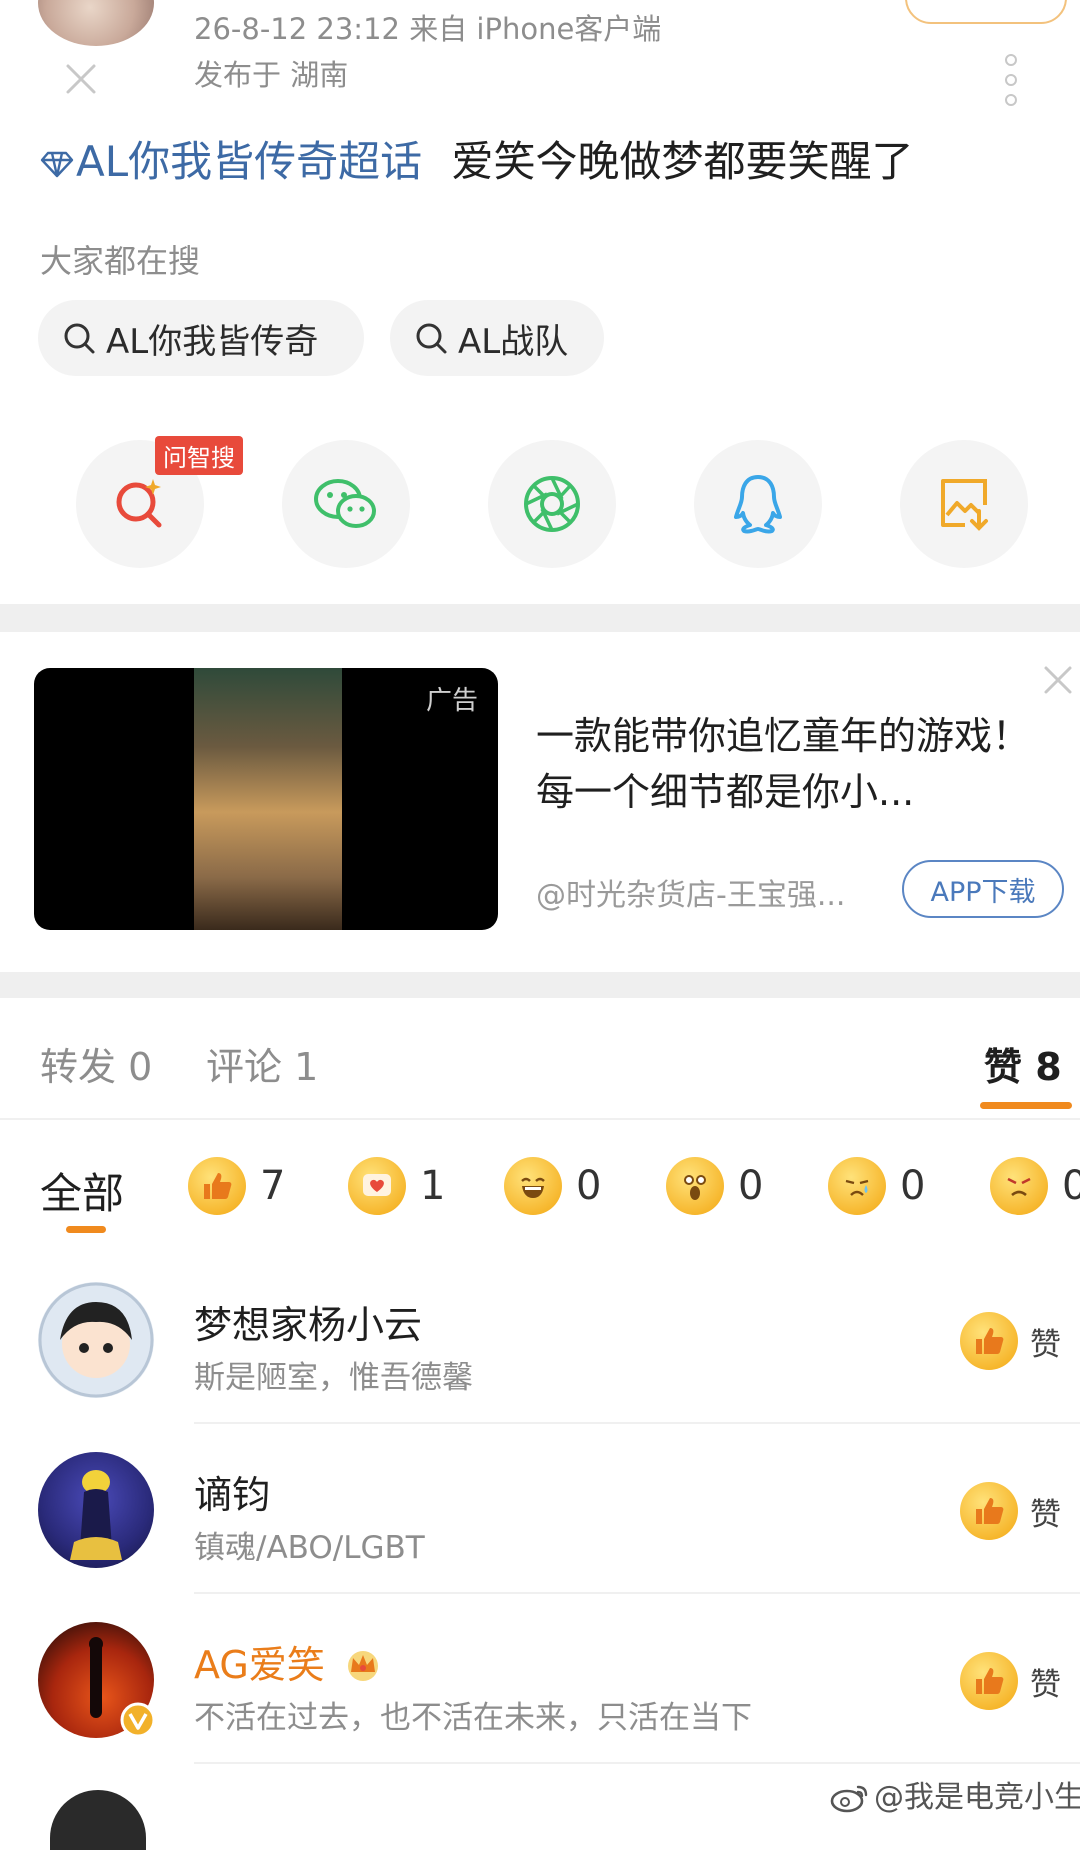  I want to click on more-vertical-icon, so click(1011, 80).